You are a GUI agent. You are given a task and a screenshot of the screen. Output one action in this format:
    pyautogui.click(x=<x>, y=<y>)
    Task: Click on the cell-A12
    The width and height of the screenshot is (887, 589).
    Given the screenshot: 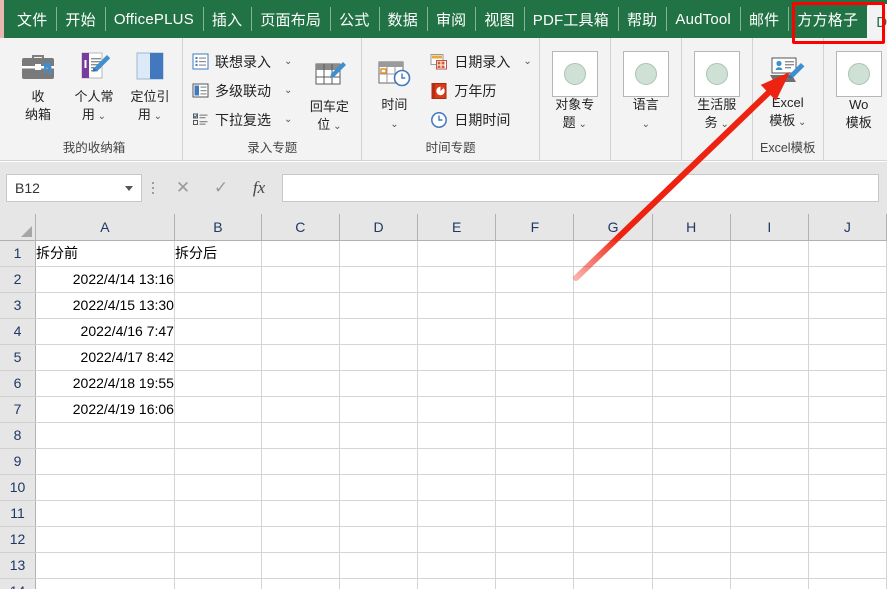 What is the action you would take?
    pyautogui.click(x=105, y=539)
    